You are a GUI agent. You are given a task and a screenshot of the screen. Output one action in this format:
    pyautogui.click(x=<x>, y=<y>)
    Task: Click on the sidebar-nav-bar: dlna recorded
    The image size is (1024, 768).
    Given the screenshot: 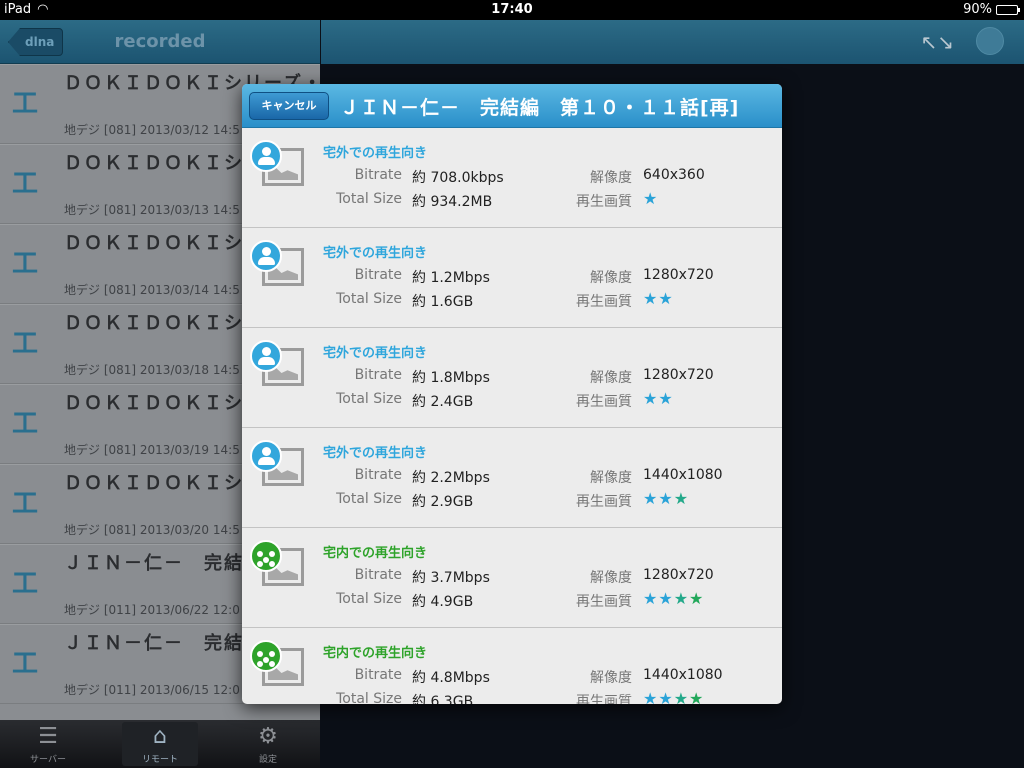 What is the action you would take?
    pyautogui.click(x=160, y=42)
    